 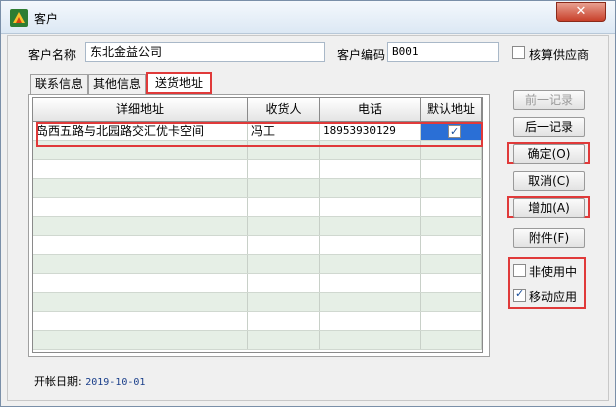 What do you see at coordinates (581, 12) in the screenshot?
I see `close-button: ✕` at bounding box center [581, 12].